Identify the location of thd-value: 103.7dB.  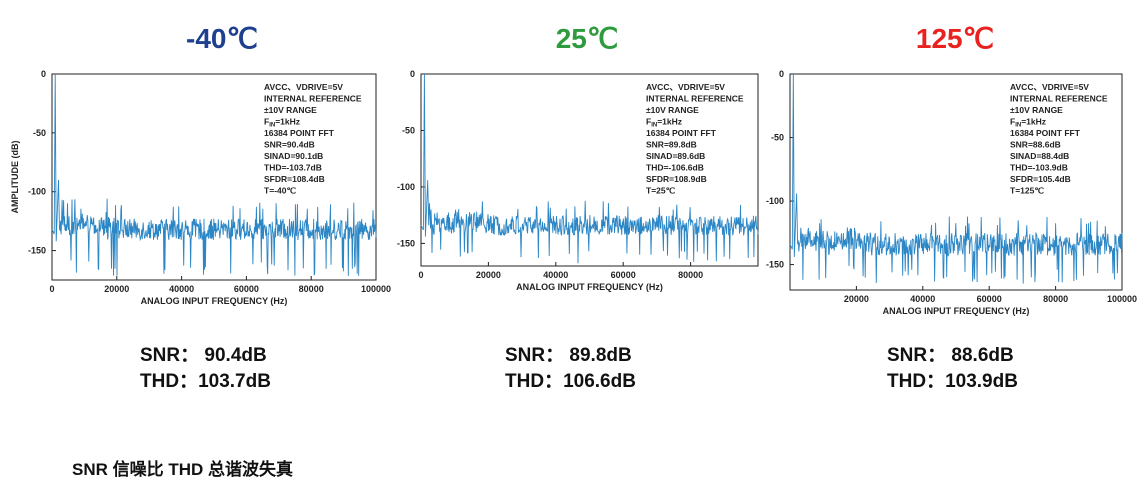
(234, 381).